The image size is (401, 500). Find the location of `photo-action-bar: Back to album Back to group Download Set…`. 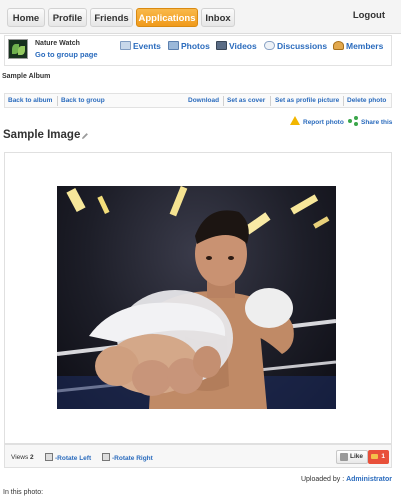

photo-action-bar: Back to album Back to group Download Set… is located at coordinates (198, 100).